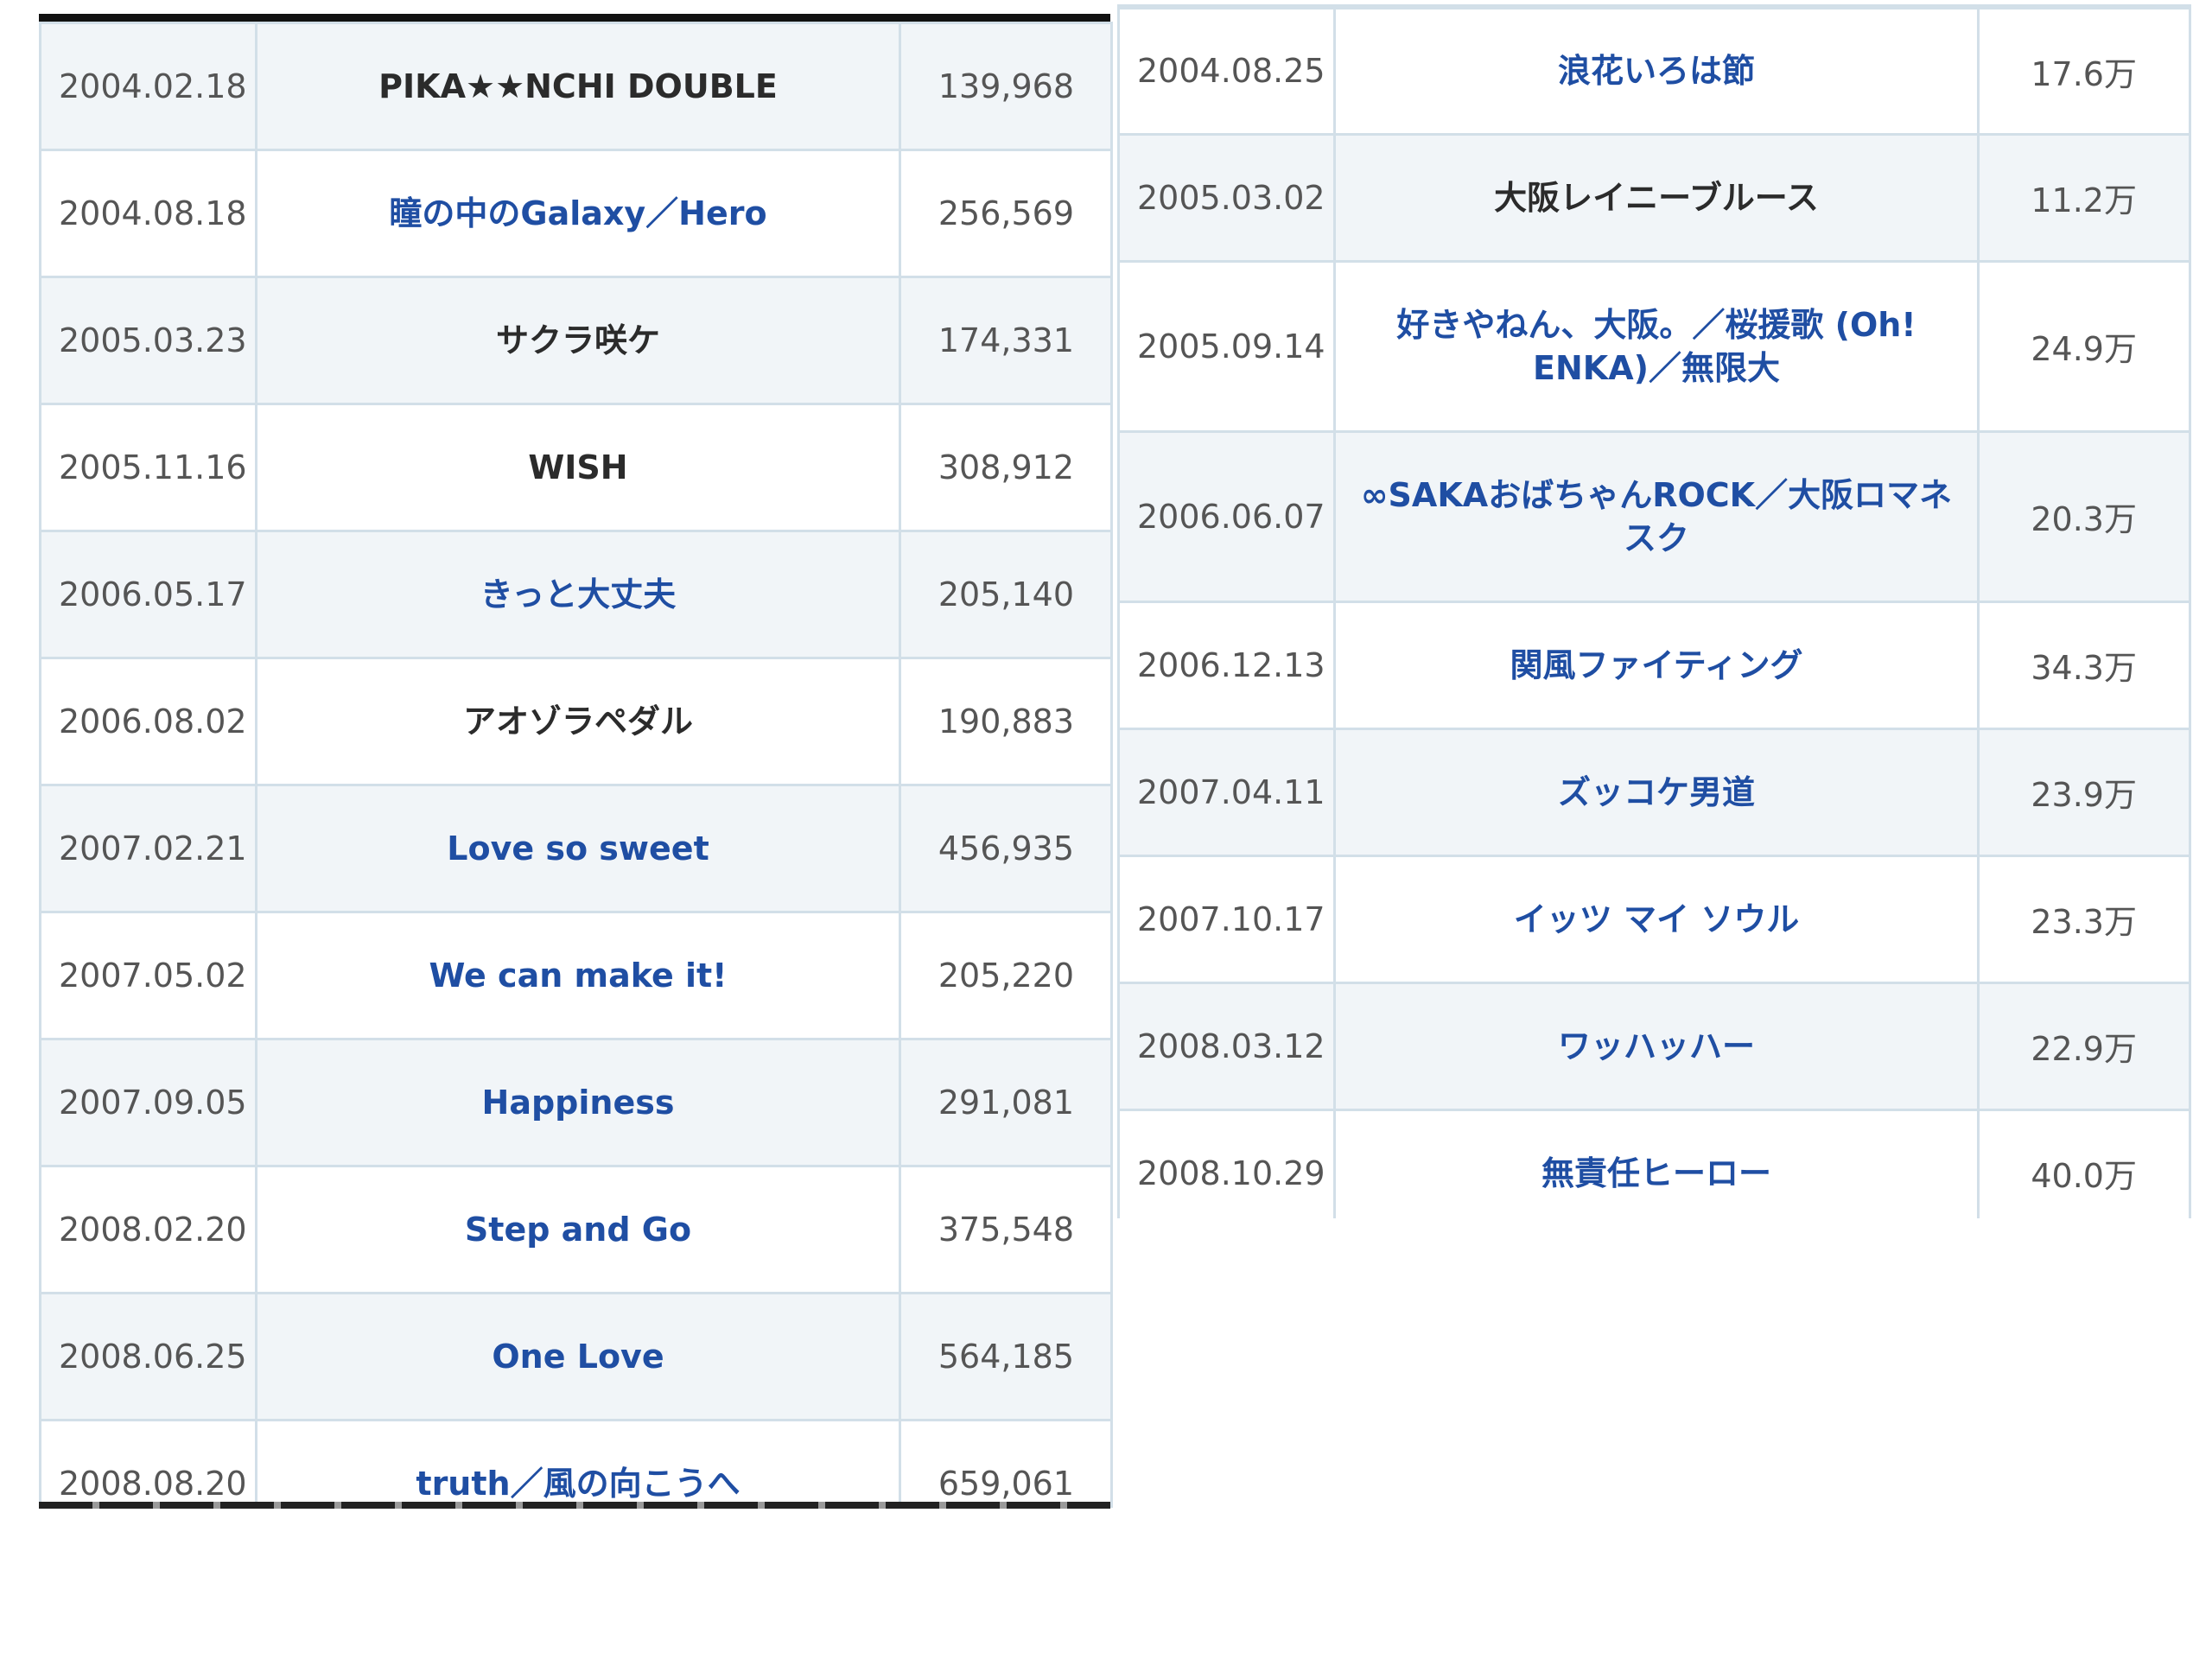 Image resolution: width=2212 pixels, height=1659 pixels. What do you see at coordinates (2084, 1163) in the screenshot?
I see `sales-count-cell: 40.0万` at bounding box center [2084, 1163].